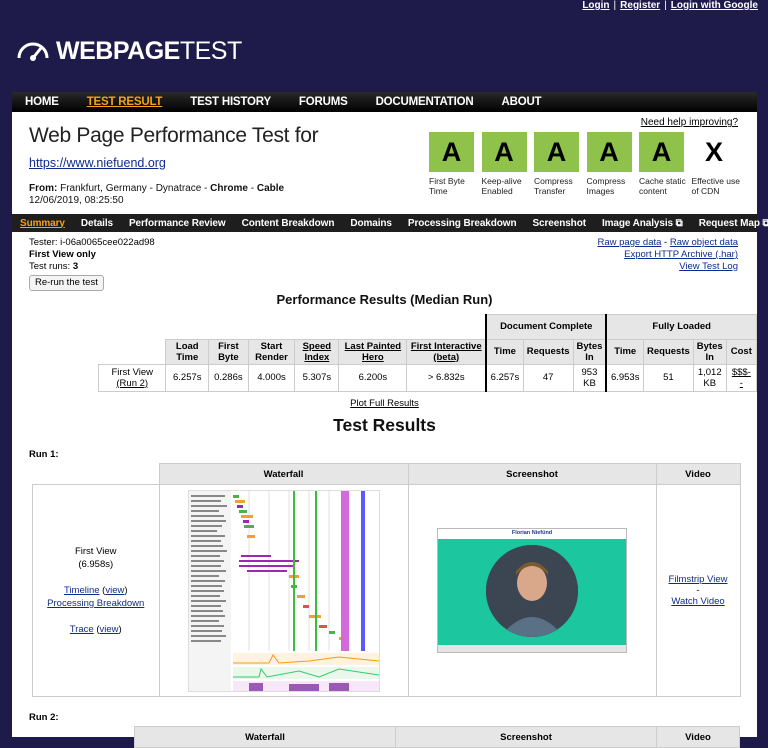 This screenshot has height=748, width=768. I want to click on rerun-button: Re-run the test, so click(66, 283).